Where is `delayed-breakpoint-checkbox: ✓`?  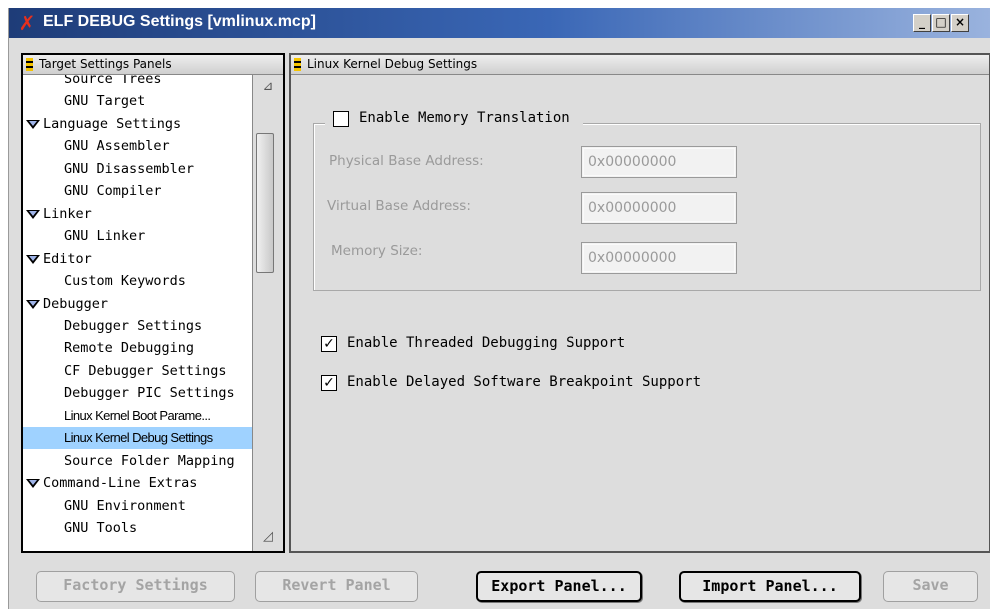 delayed-breakpoint-checkbox: ✓ is located at coordinates (329, 383).